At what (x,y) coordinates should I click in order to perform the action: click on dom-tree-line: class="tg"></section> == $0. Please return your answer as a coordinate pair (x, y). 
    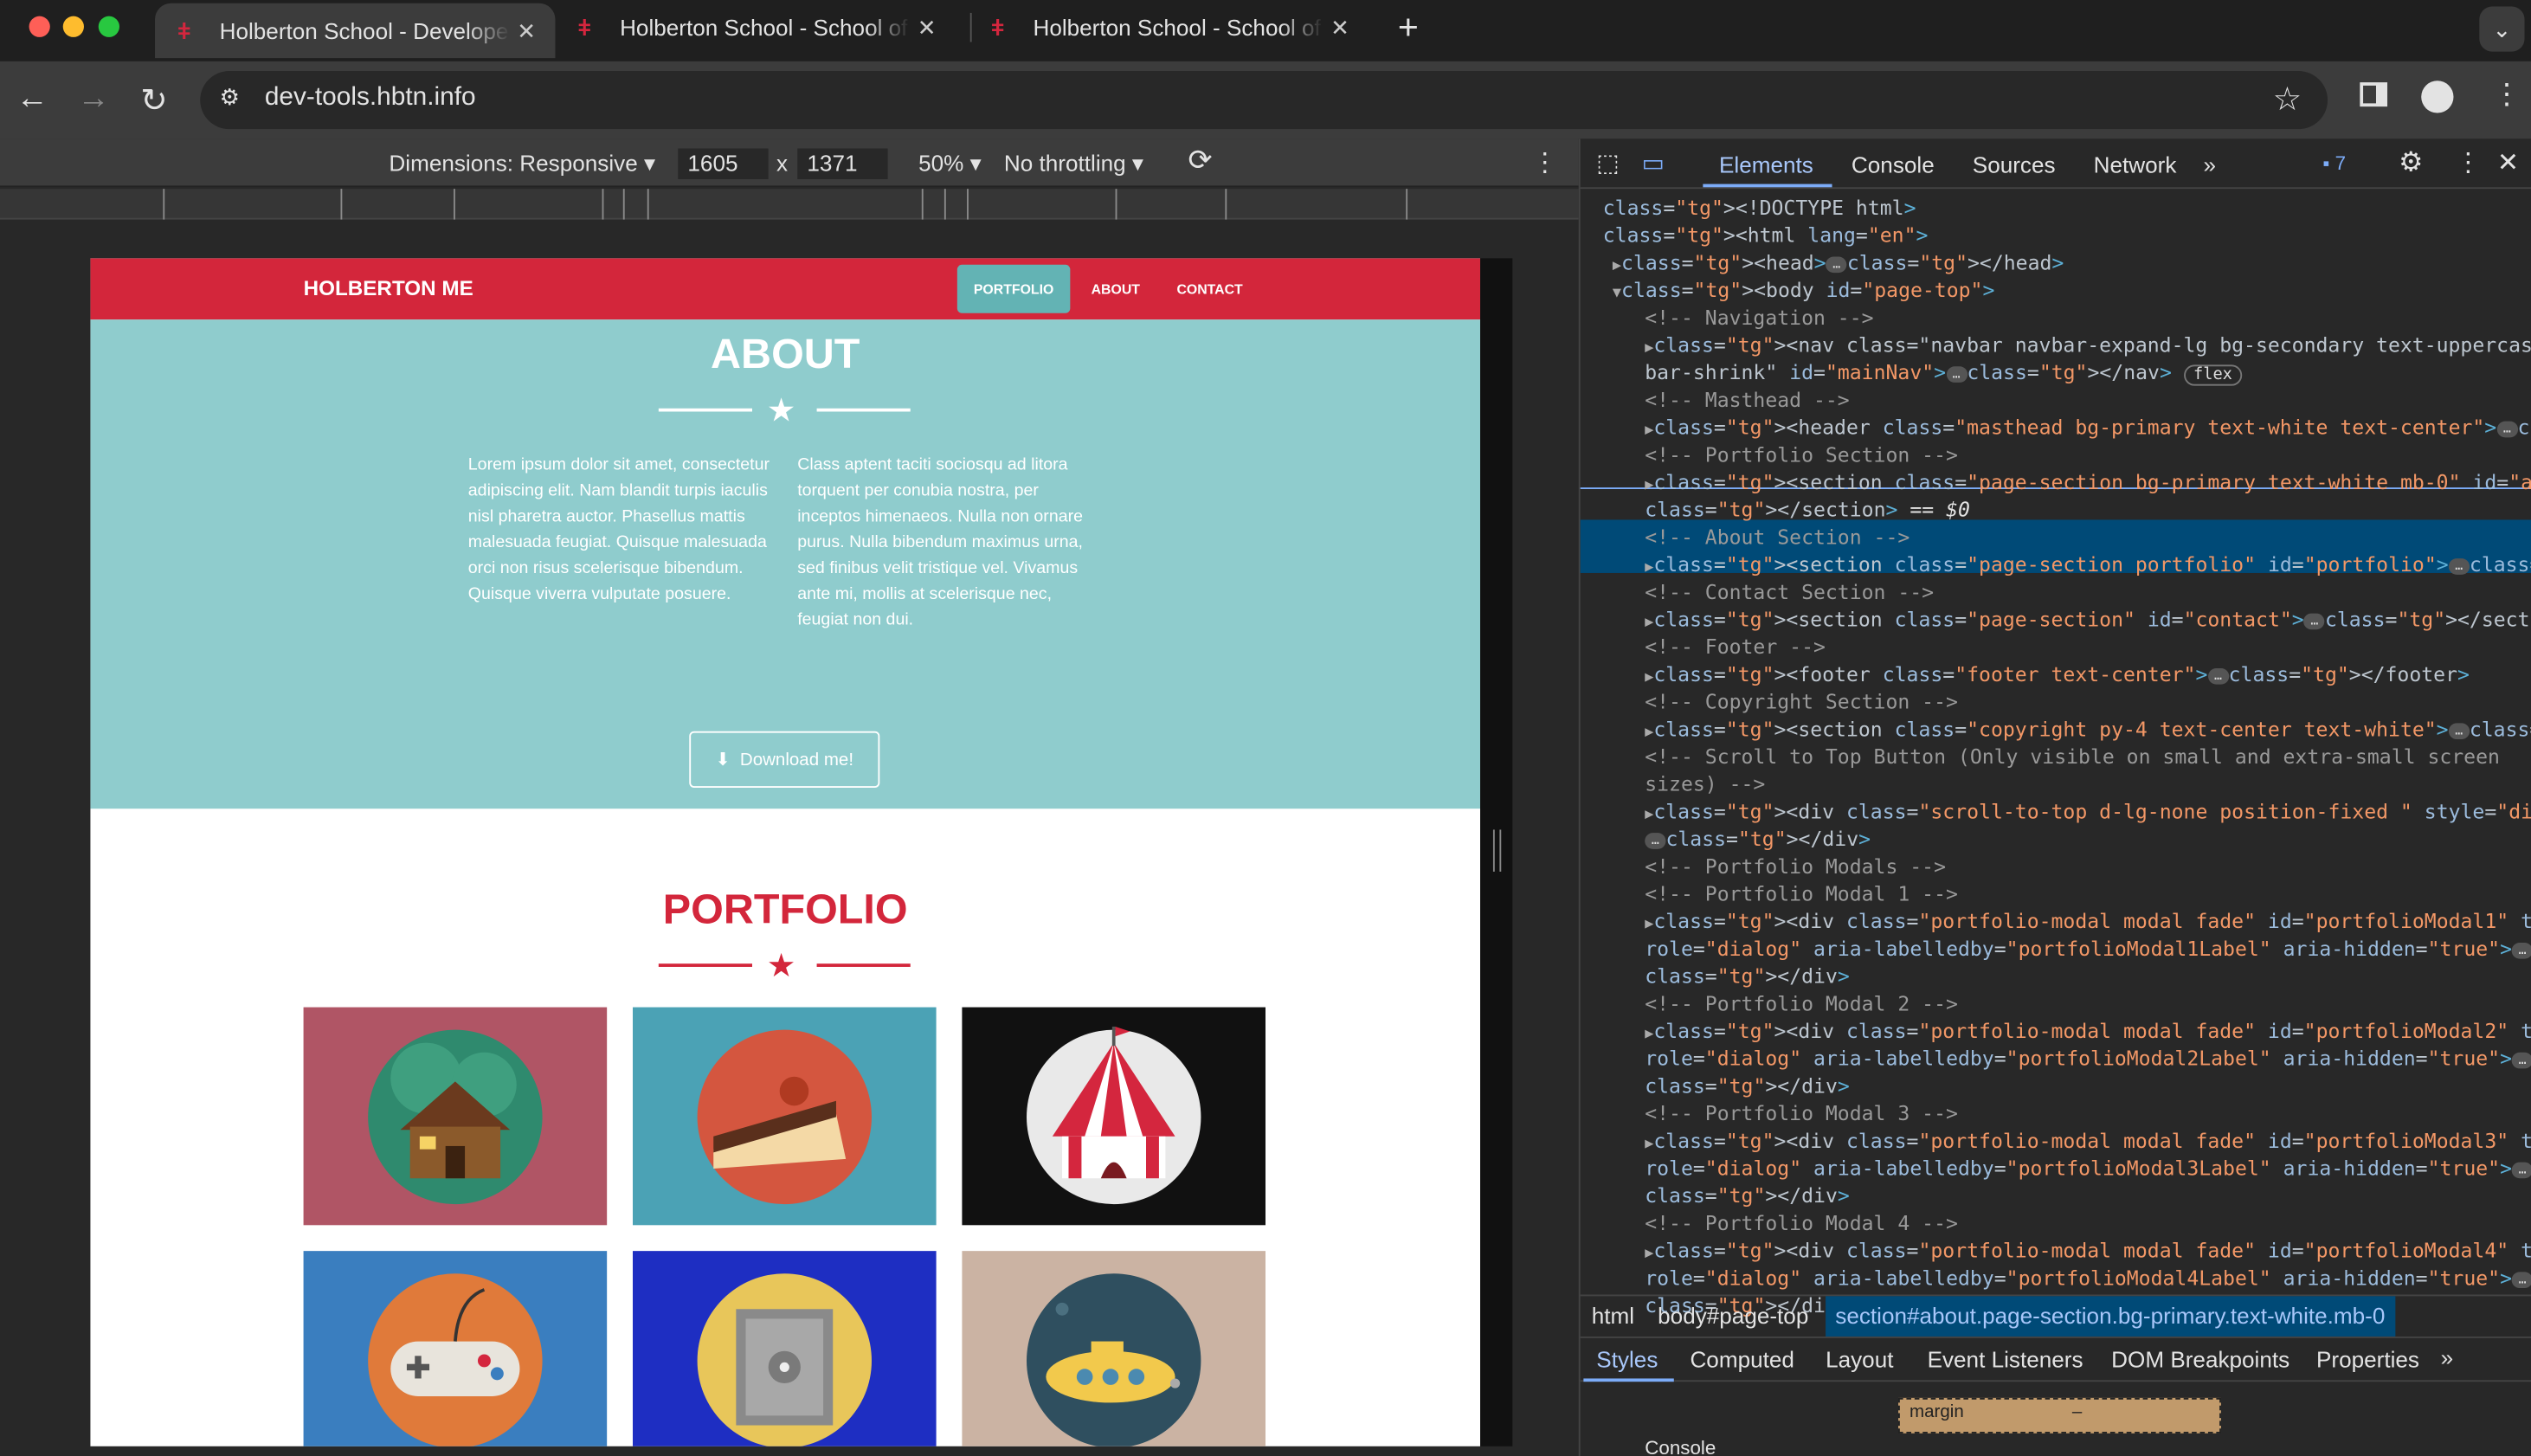
    Looking at the image, I should click on (1807, 509).